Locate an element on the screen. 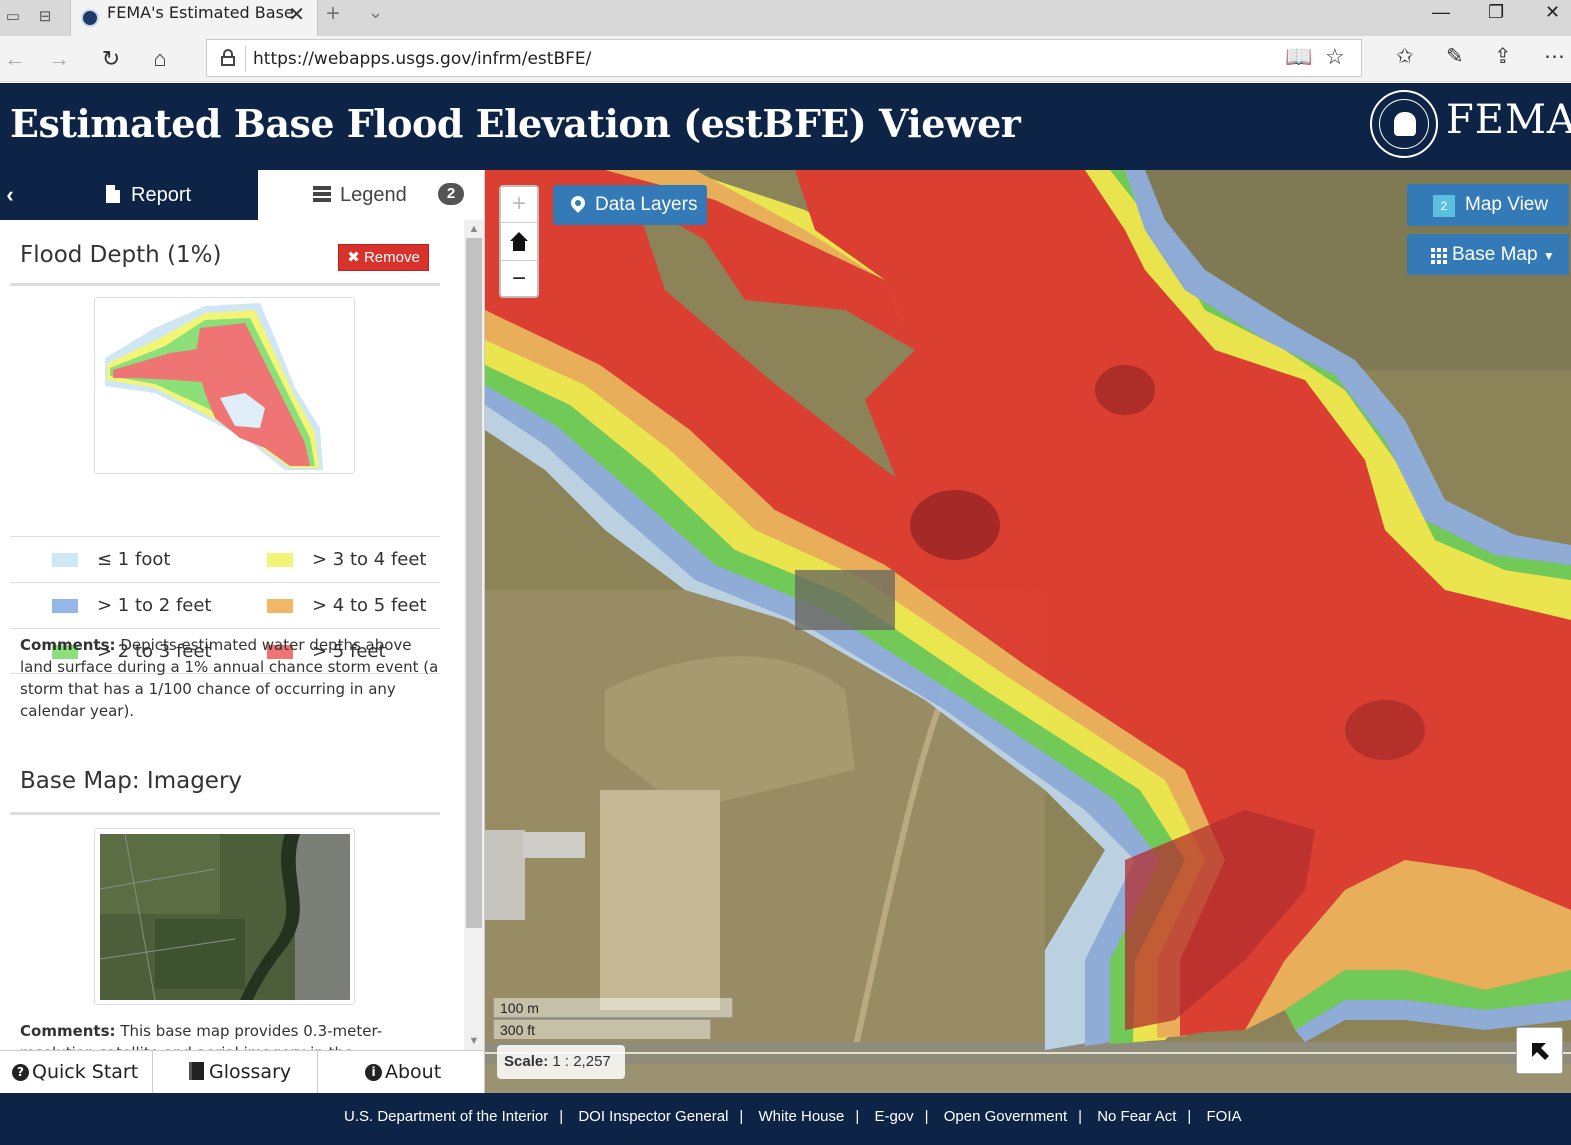  about-button: i About is located at coordinates (401, 1072).